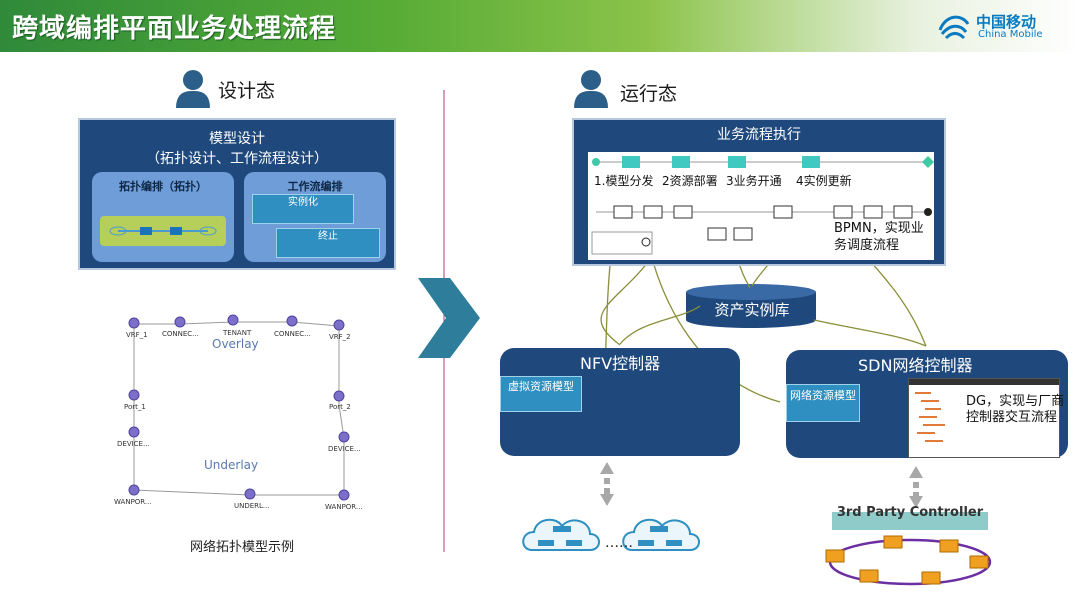 This screenshot has height=592, width=1080. Describe the element at coordinates (231, 465) in the screenshot. I see `underlay-label: Underlay` at that location.